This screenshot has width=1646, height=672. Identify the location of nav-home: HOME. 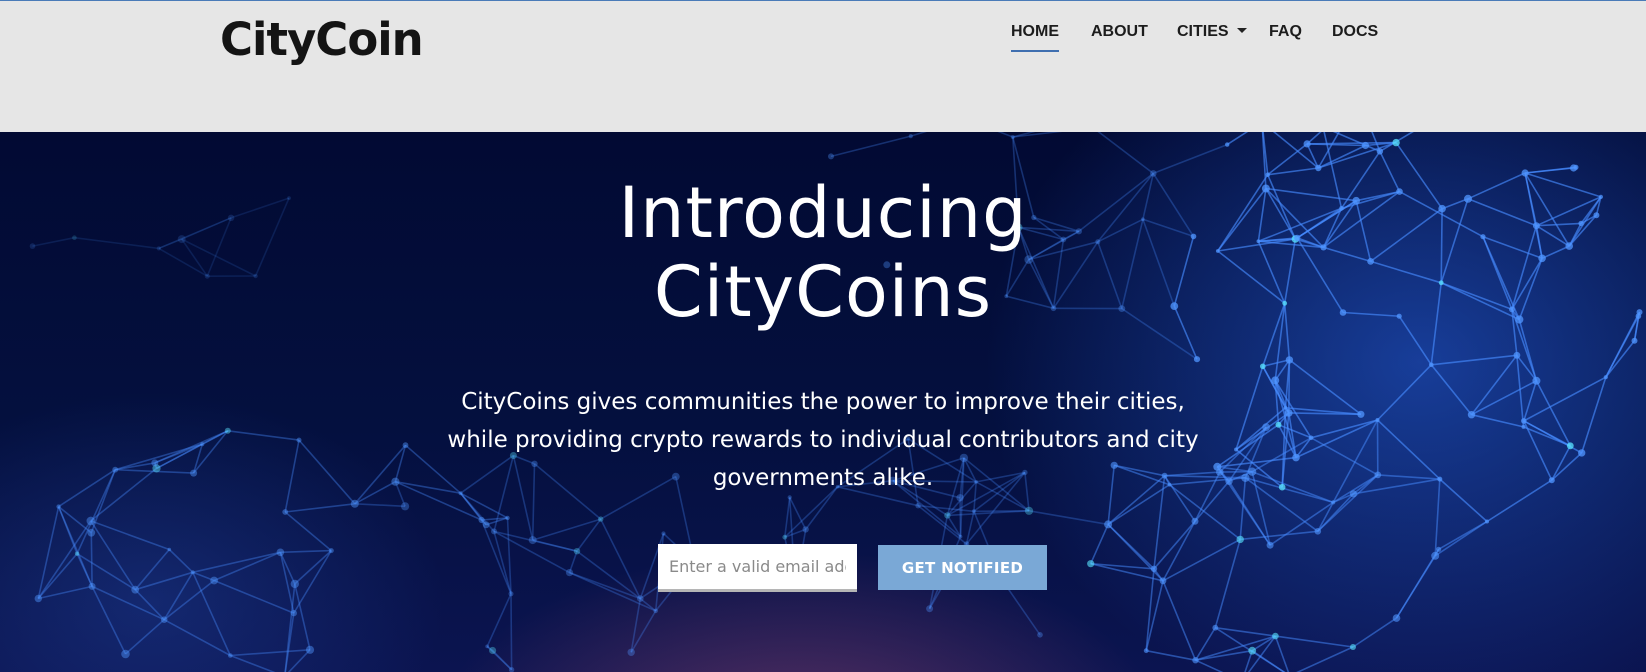
(1035, 36).